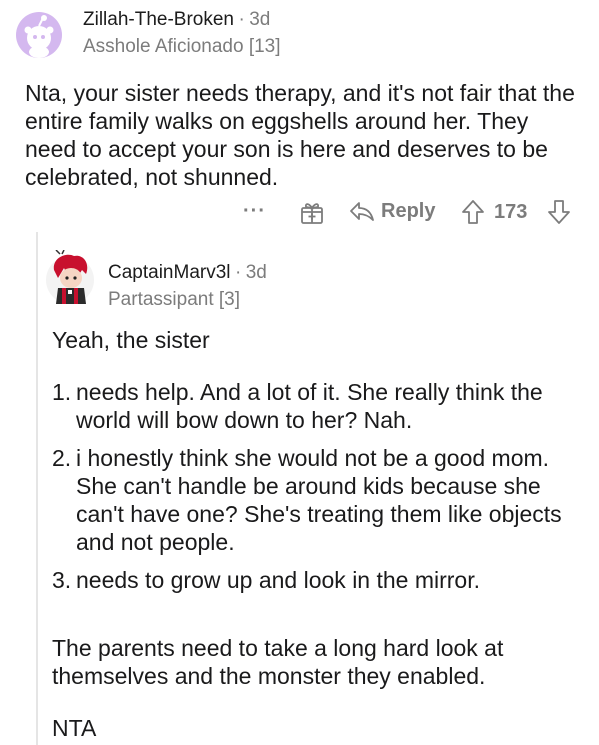  What do you see at coordinates (182, 46) in the screenshot?
I see `user-flair: Asshole Aficionado [13]` at bounding box center [182, 46].